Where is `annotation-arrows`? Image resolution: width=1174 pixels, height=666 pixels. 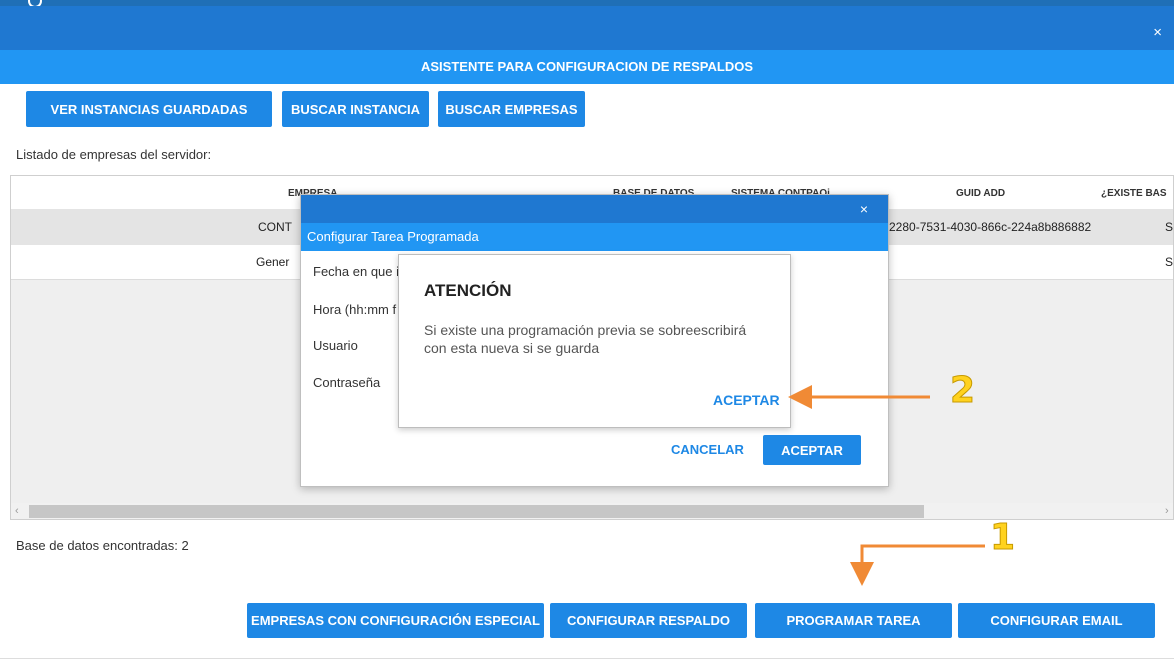
annotation-arrows is located at coordinates (886, 485).